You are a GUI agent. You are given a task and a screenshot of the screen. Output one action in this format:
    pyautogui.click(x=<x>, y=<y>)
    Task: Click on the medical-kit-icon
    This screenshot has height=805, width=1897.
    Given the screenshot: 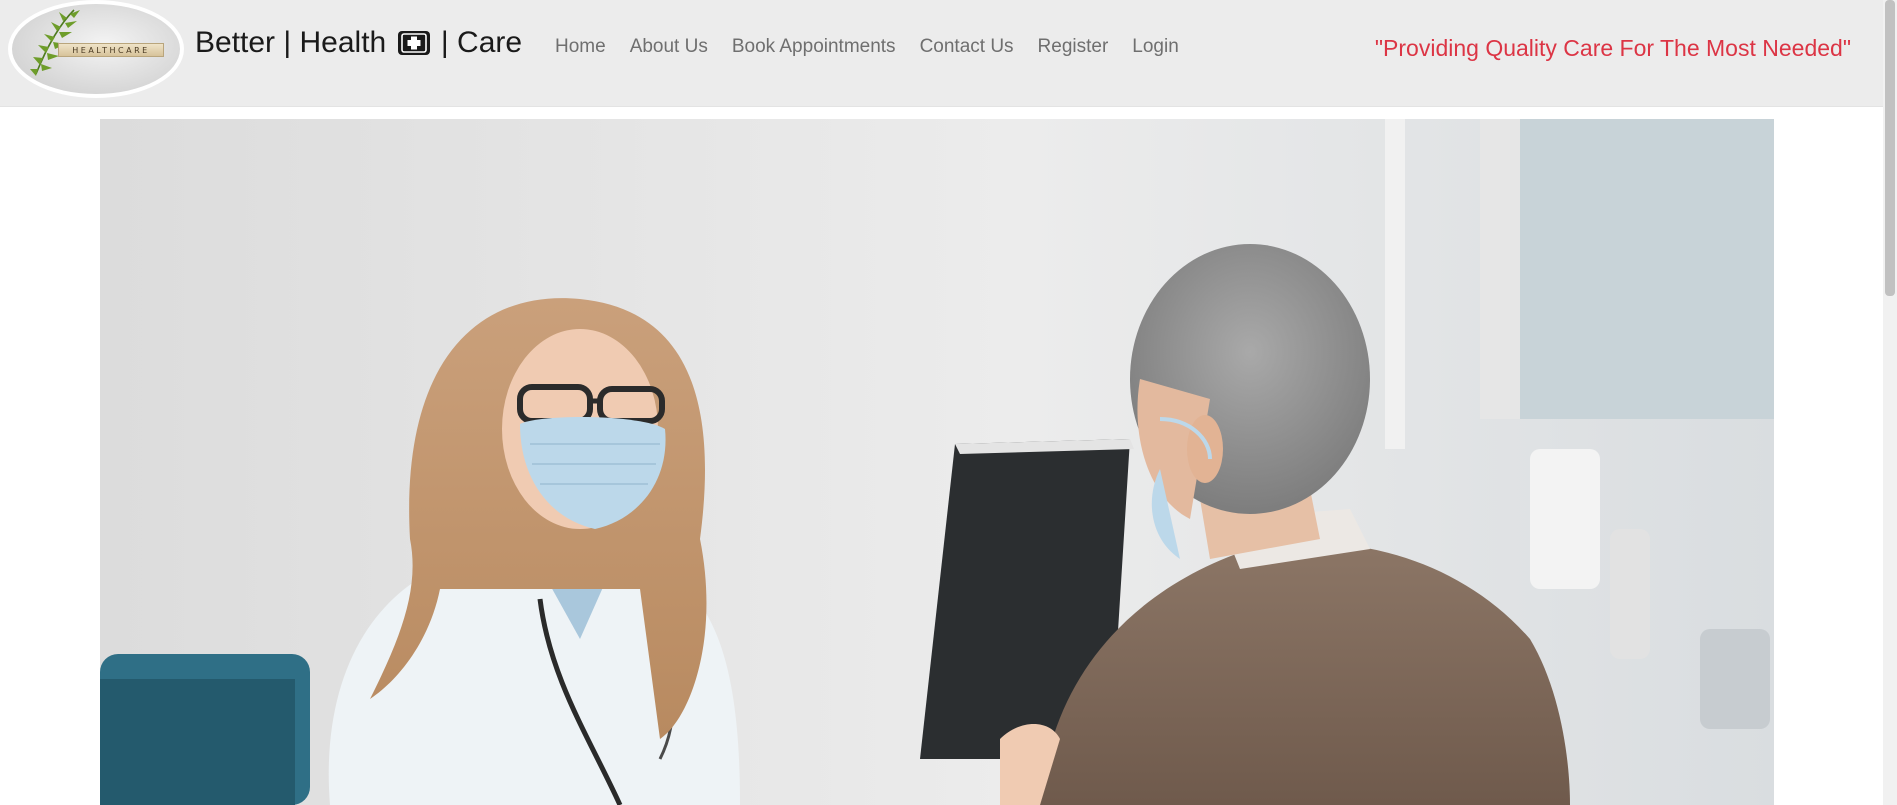 What is the action you would take?
    pyautogui.click(x=414, y=47)
    